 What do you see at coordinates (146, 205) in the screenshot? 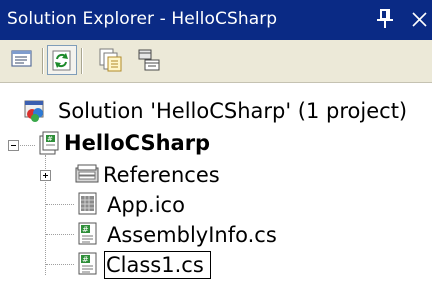
I see `tree-item-label: App.ico` at bounding box center [146, 205].